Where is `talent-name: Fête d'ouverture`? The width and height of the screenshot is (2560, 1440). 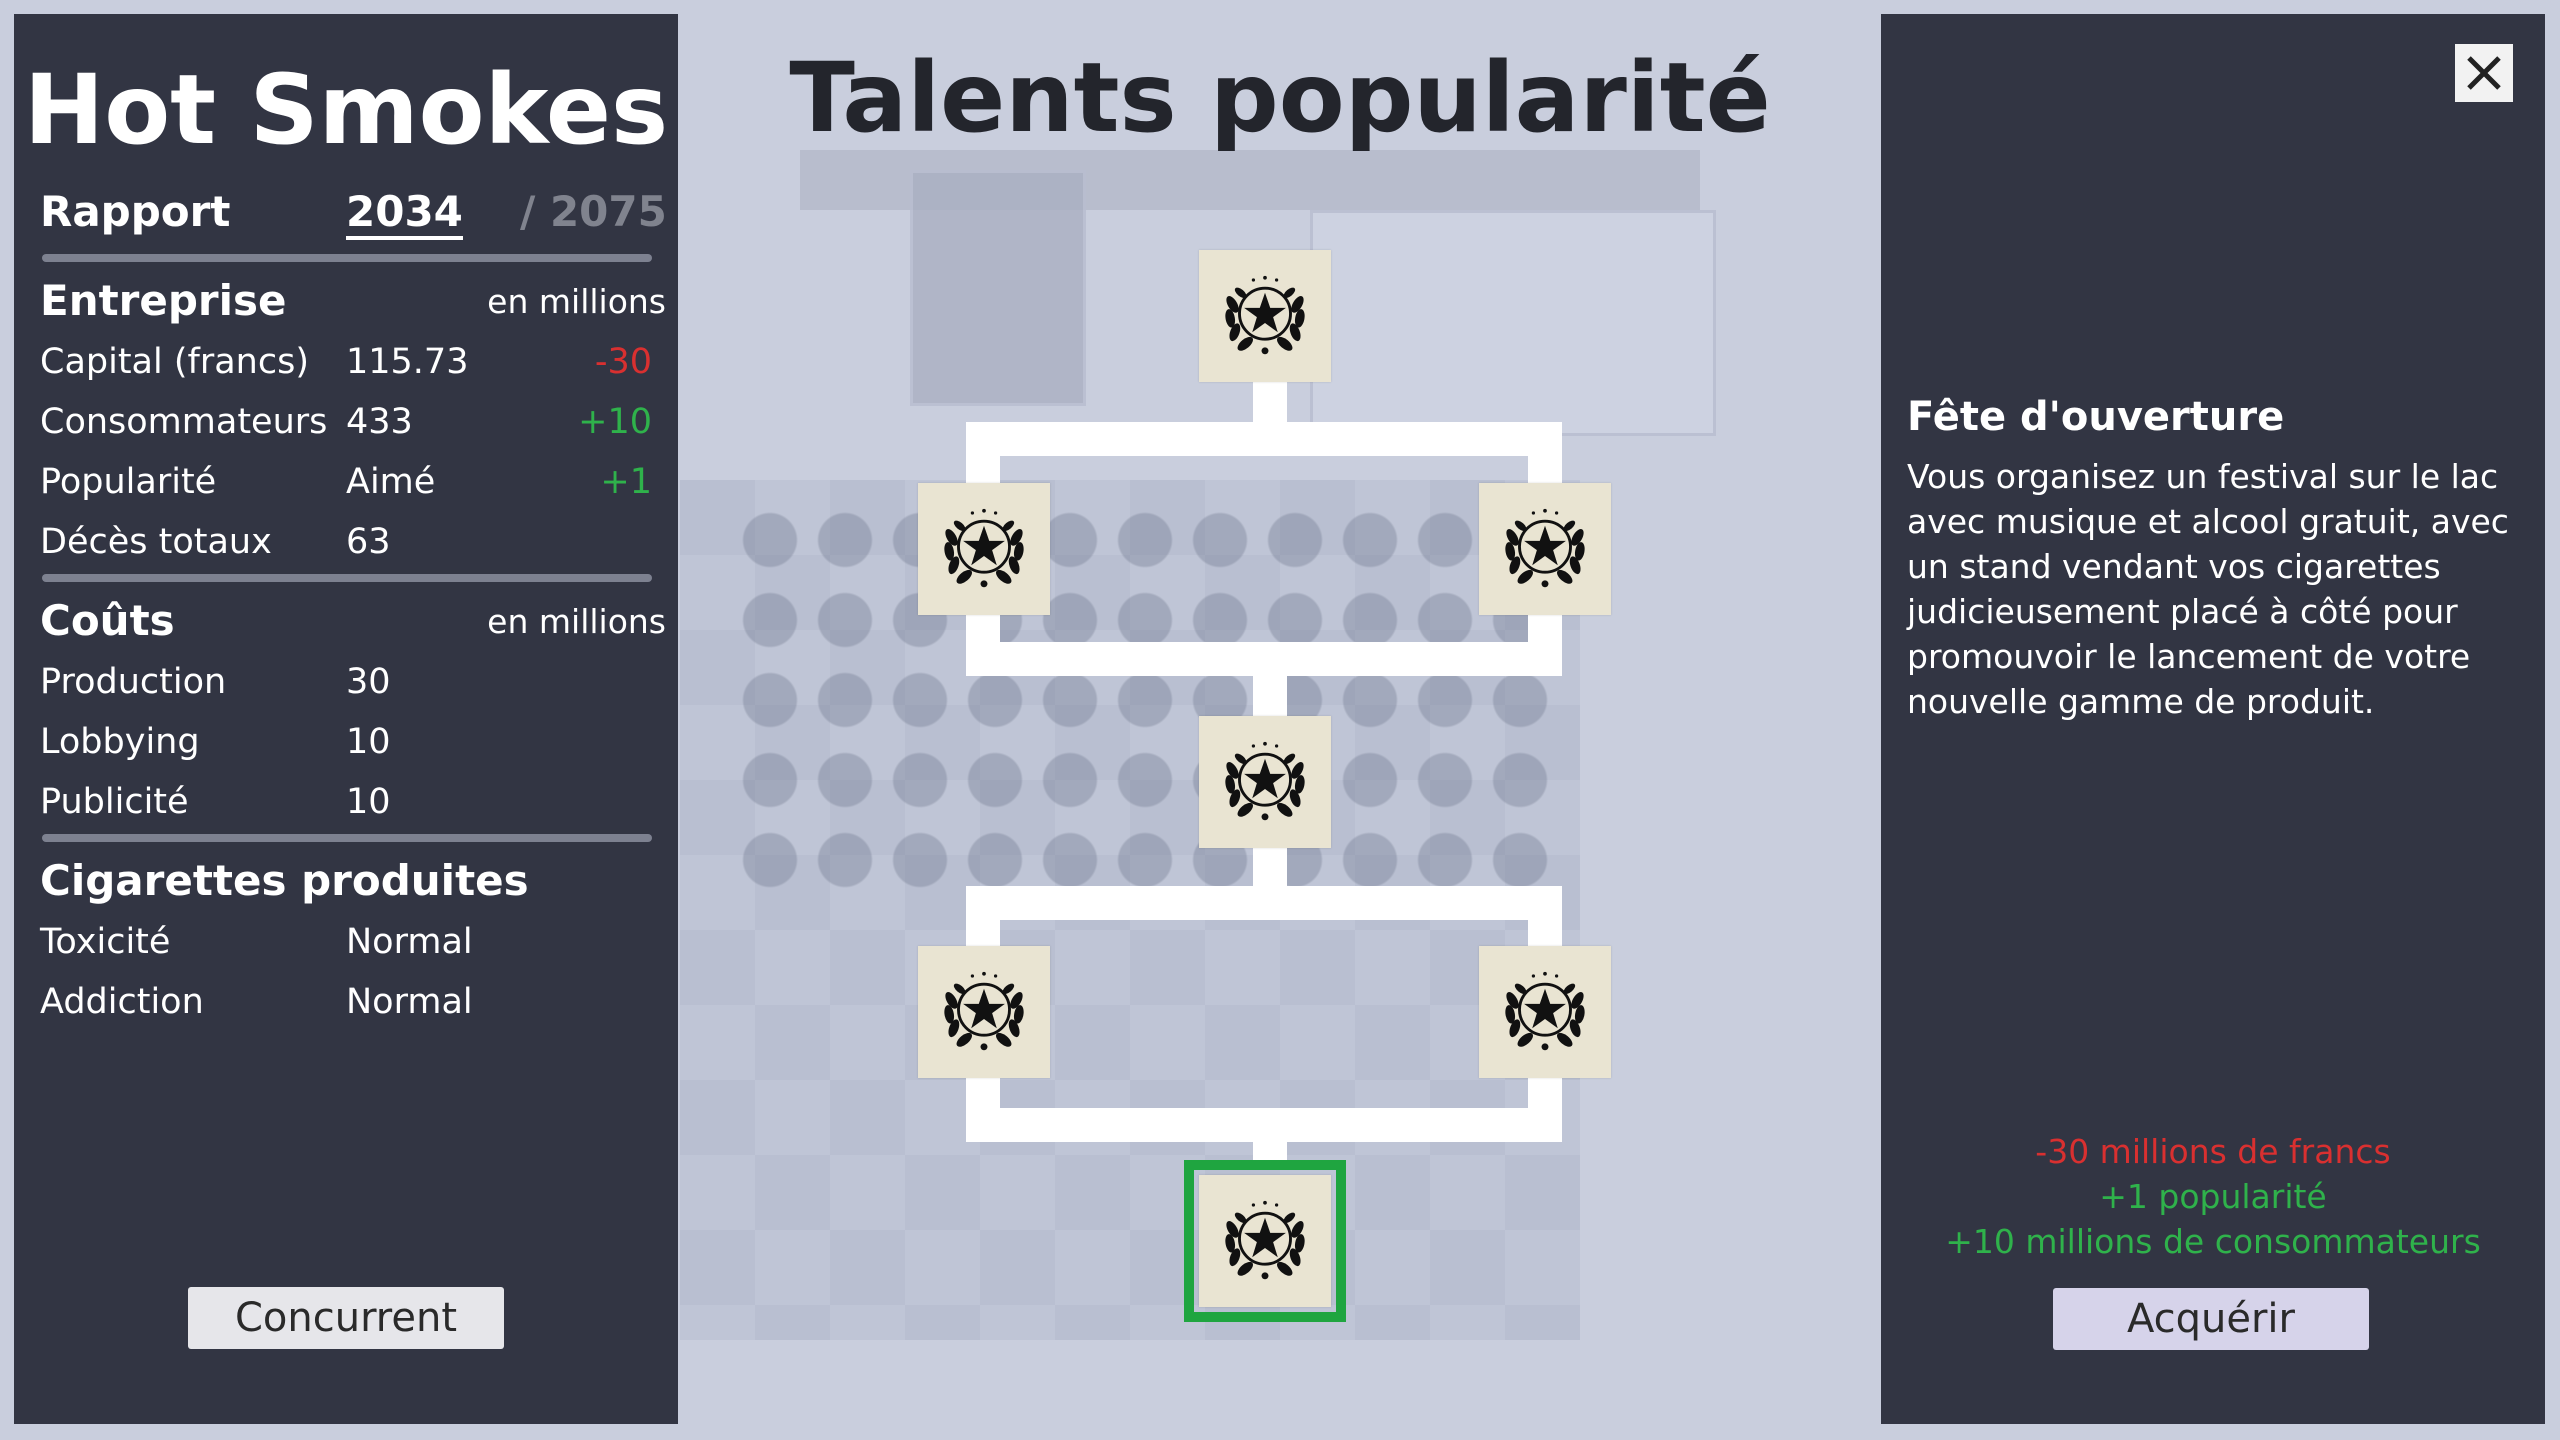 talent-name: Fête d'ouverture is located at coordinates (2096, 417).